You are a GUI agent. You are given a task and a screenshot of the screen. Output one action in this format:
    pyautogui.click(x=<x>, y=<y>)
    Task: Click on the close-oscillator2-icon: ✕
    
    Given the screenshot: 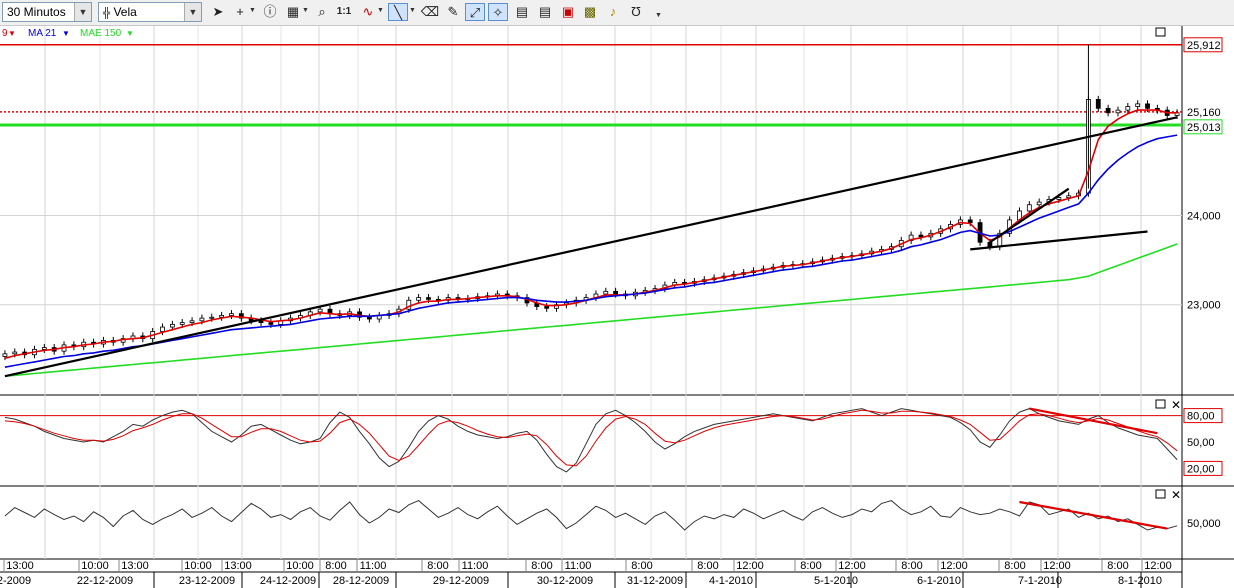 What is the action you would take?
    pyautogui.click(x=1176, y=495)
    